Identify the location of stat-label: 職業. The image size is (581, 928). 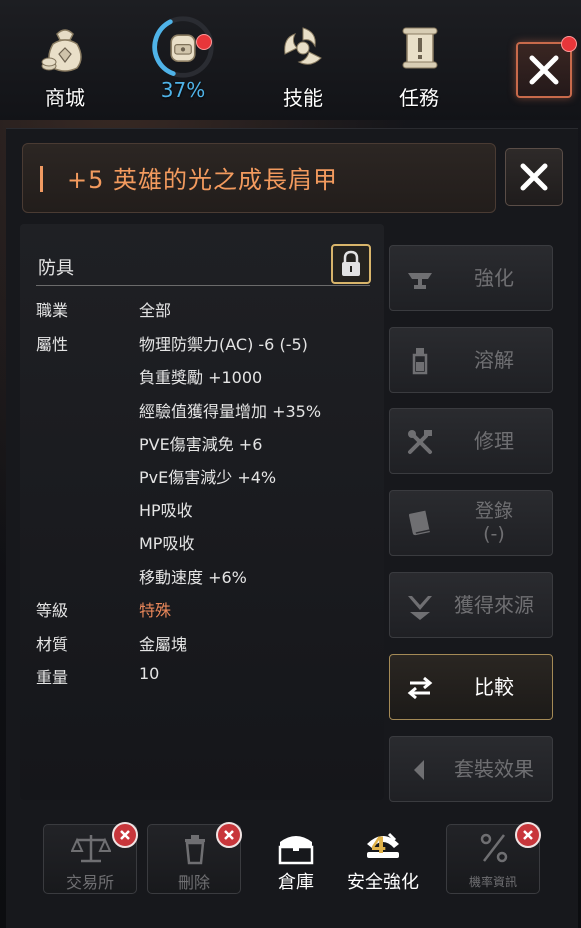
(52, 310).